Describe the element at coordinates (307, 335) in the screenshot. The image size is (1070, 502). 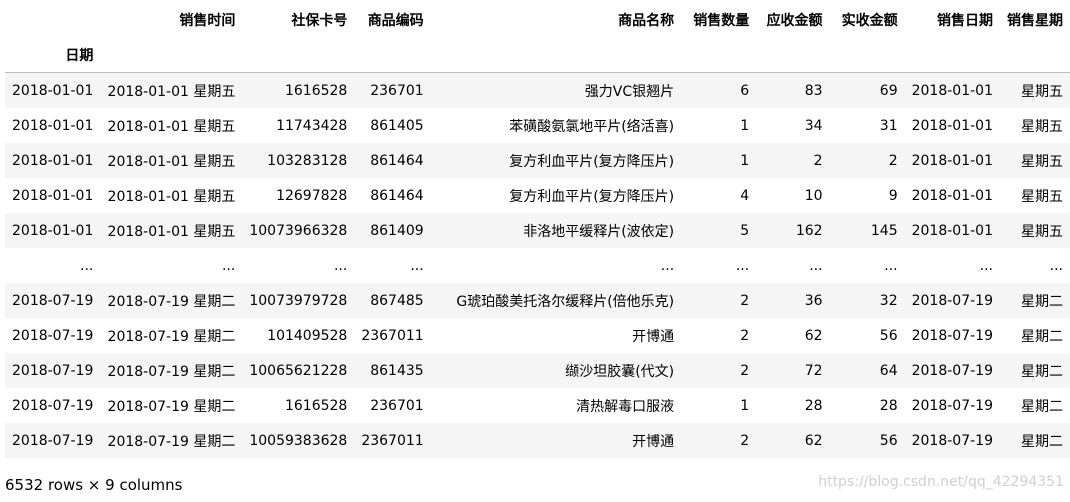
I see `table-cell: 101409528` at that location.